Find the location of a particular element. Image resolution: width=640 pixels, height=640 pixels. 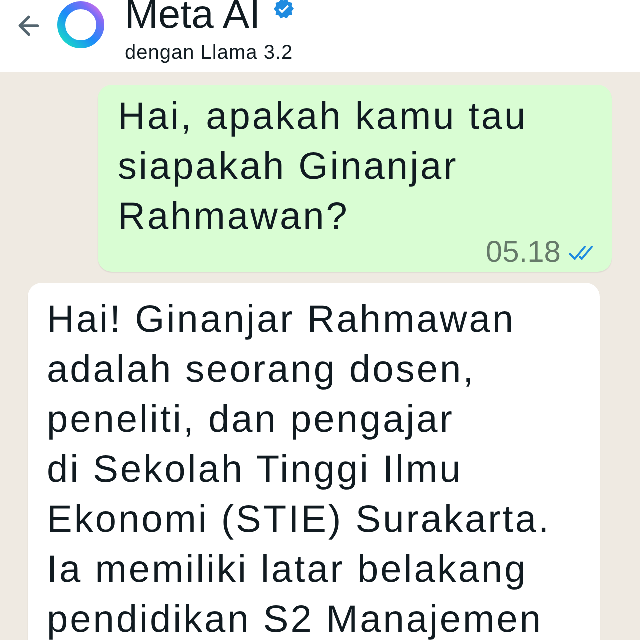

message-text: Hai, apakah kamu tau siapakah Ginanjar Rahmawan? is located at coordinates (323, 167).